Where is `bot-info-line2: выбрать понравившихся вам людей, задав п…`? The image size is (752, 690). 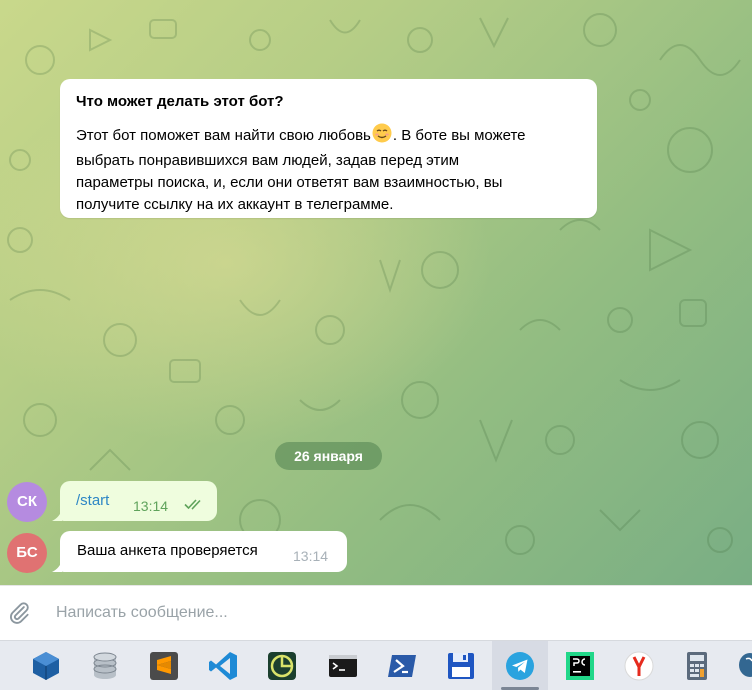 bot-info-line2: выбрать понравившихся вам людей, задав п… is located at coordinates (268, 160).